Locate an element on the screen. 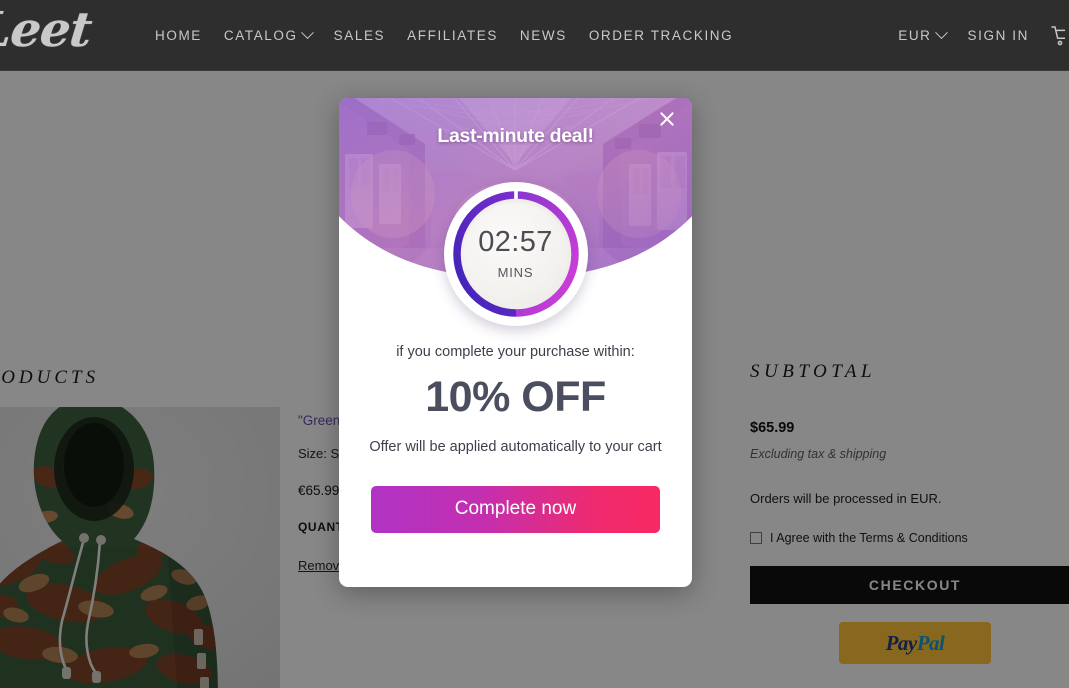 The height and width of the screenshot is (688, 1069). nav-label: NEWS is located at coordinates (543, 35).